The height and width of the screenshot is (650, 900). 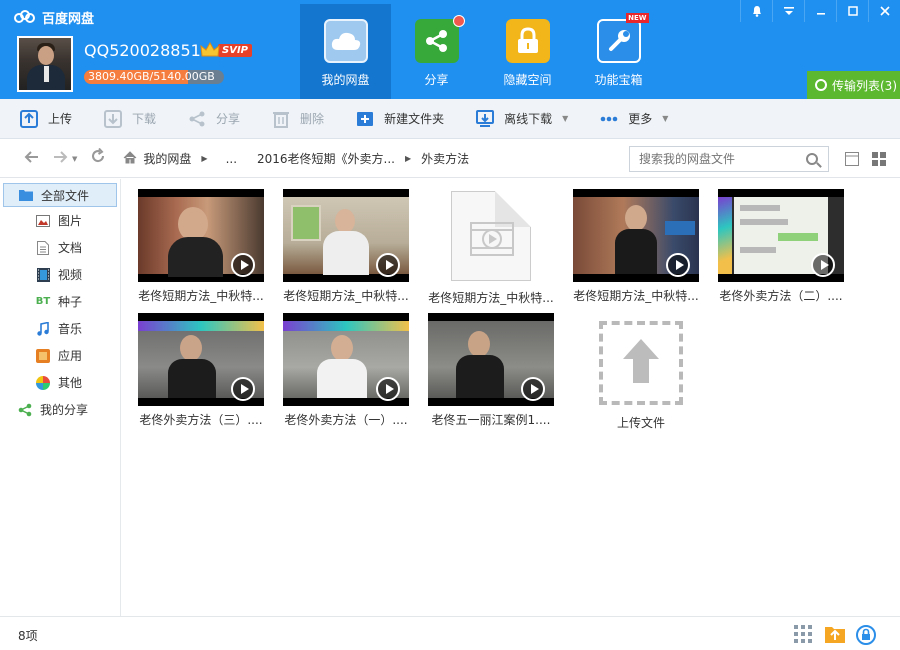 What do you see at coordinates (756, 11) in the screenshot?
I see `bell-icon` at bounding box center [756, 11].